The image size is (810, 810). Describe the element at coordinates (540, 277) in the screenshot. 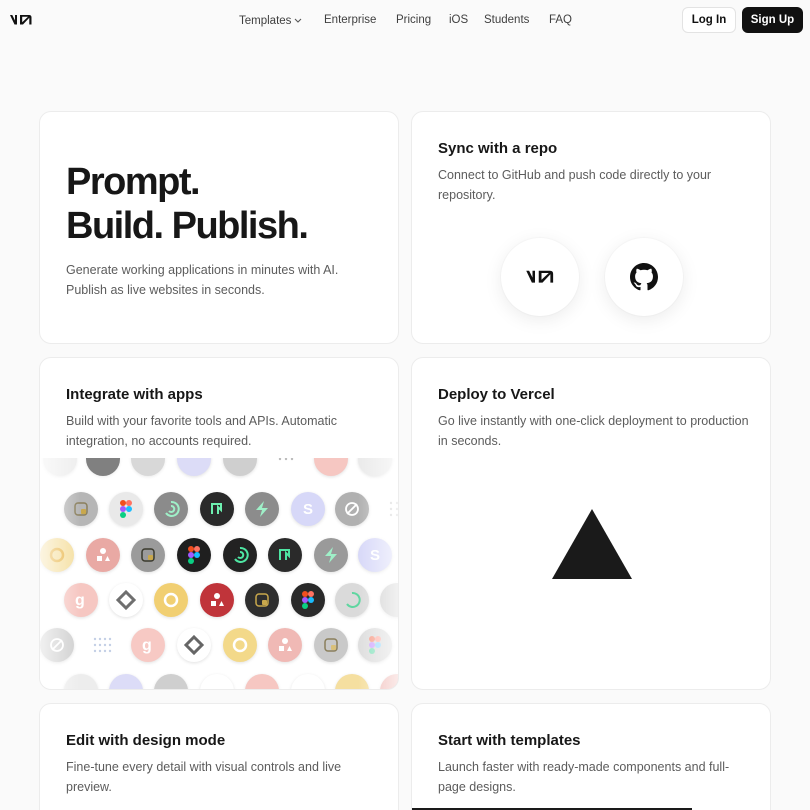

I see `v0-logo-icon` at that location.